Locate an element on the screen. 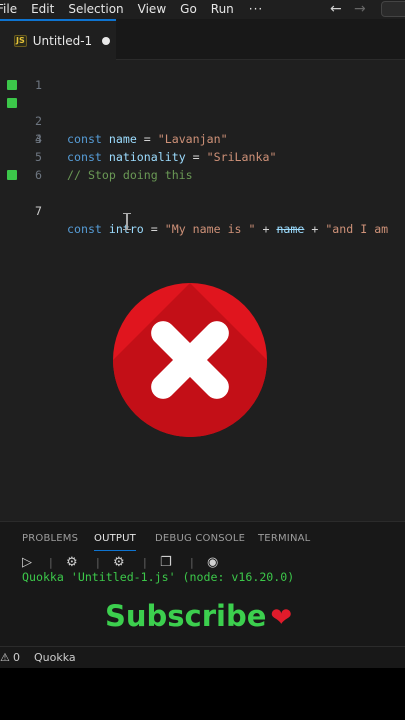 This screenshot has height=720, width=405. tab-title: Untitled-1 is located at coordinates (62, 40).